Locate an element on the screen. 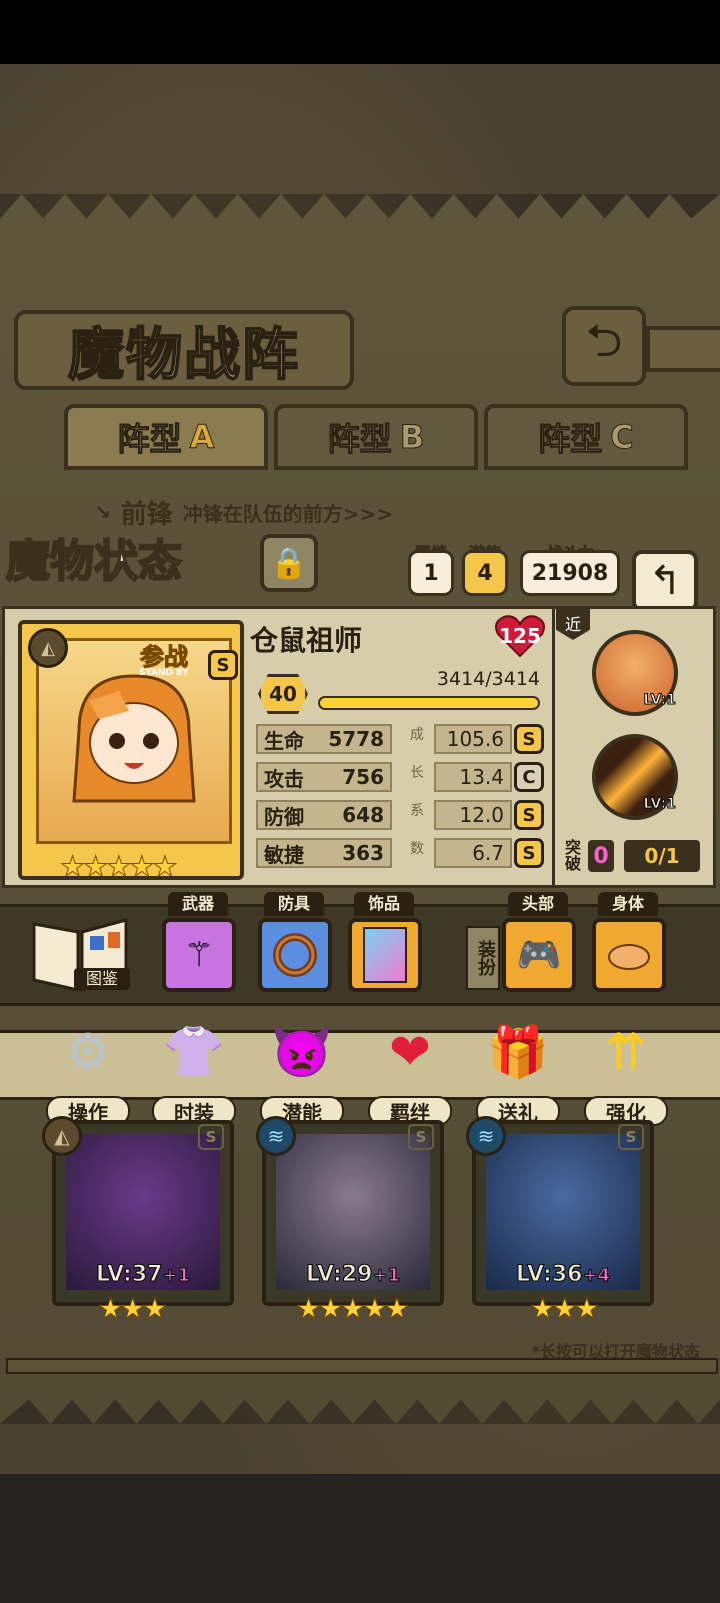 The image size is (720, 1603). power-value: 21908 is located at coordinates (570, 573).